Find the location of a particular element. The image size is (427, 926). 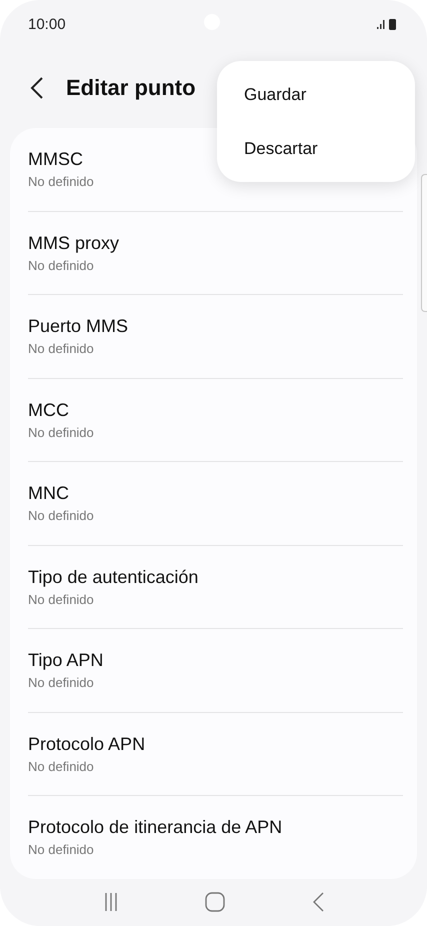

setting-label: MNC is located at coordinates (215, 493).